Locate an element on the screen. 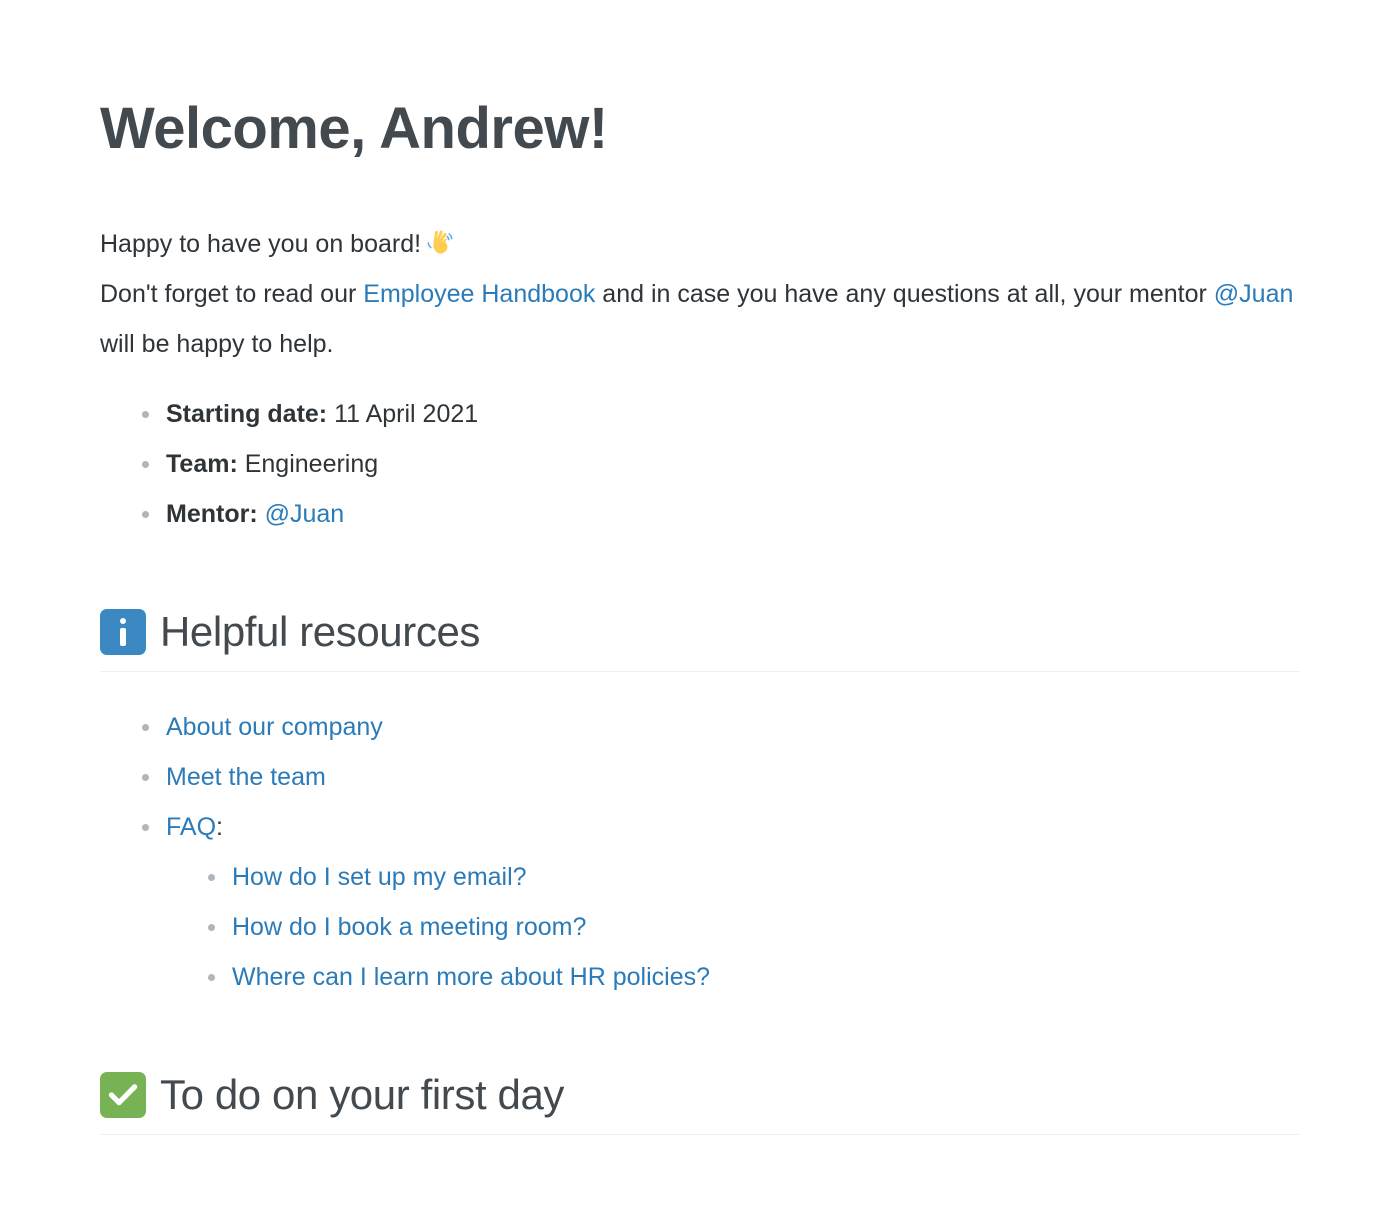  helpful-resources-heading: Helpful resources is located at coordinates (700, 639).